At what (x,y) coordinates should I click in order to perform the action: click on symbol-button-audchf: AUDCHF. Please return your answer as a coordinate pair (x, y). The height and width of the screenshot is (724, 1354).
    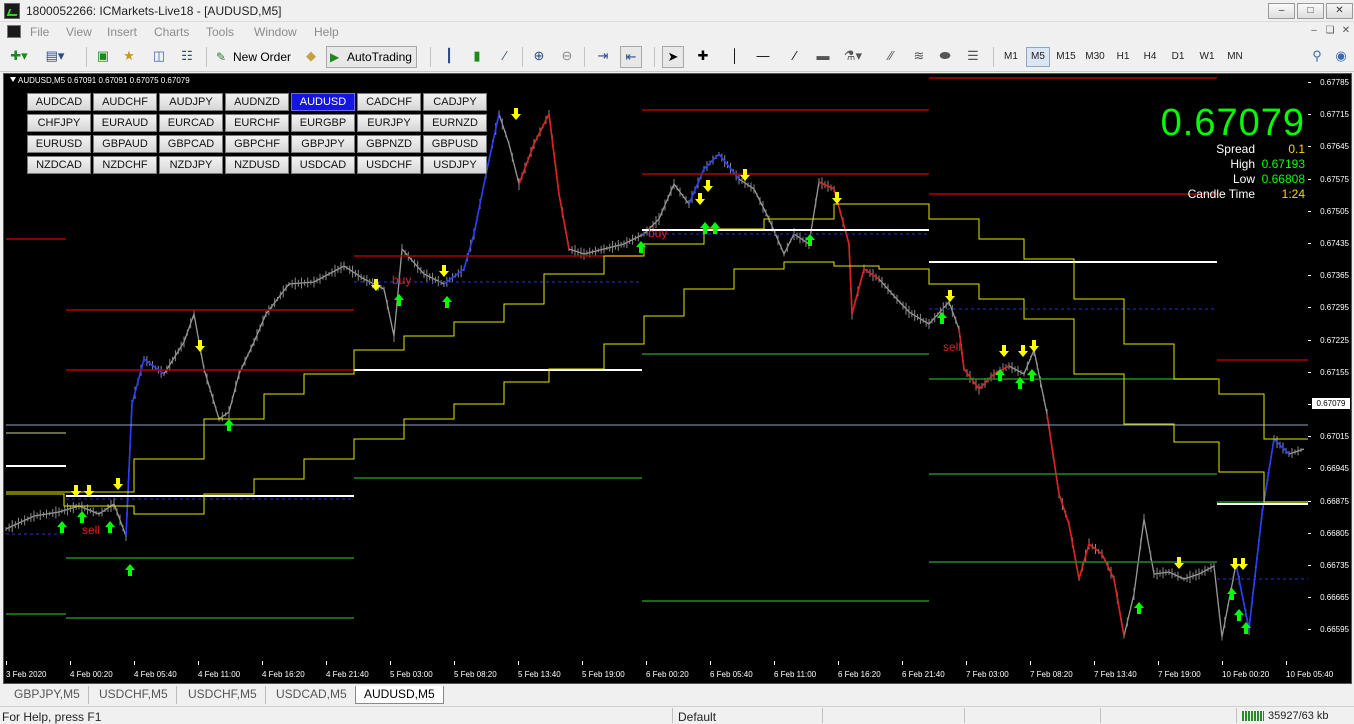
    Looking at the image, I should click on (125, 102).